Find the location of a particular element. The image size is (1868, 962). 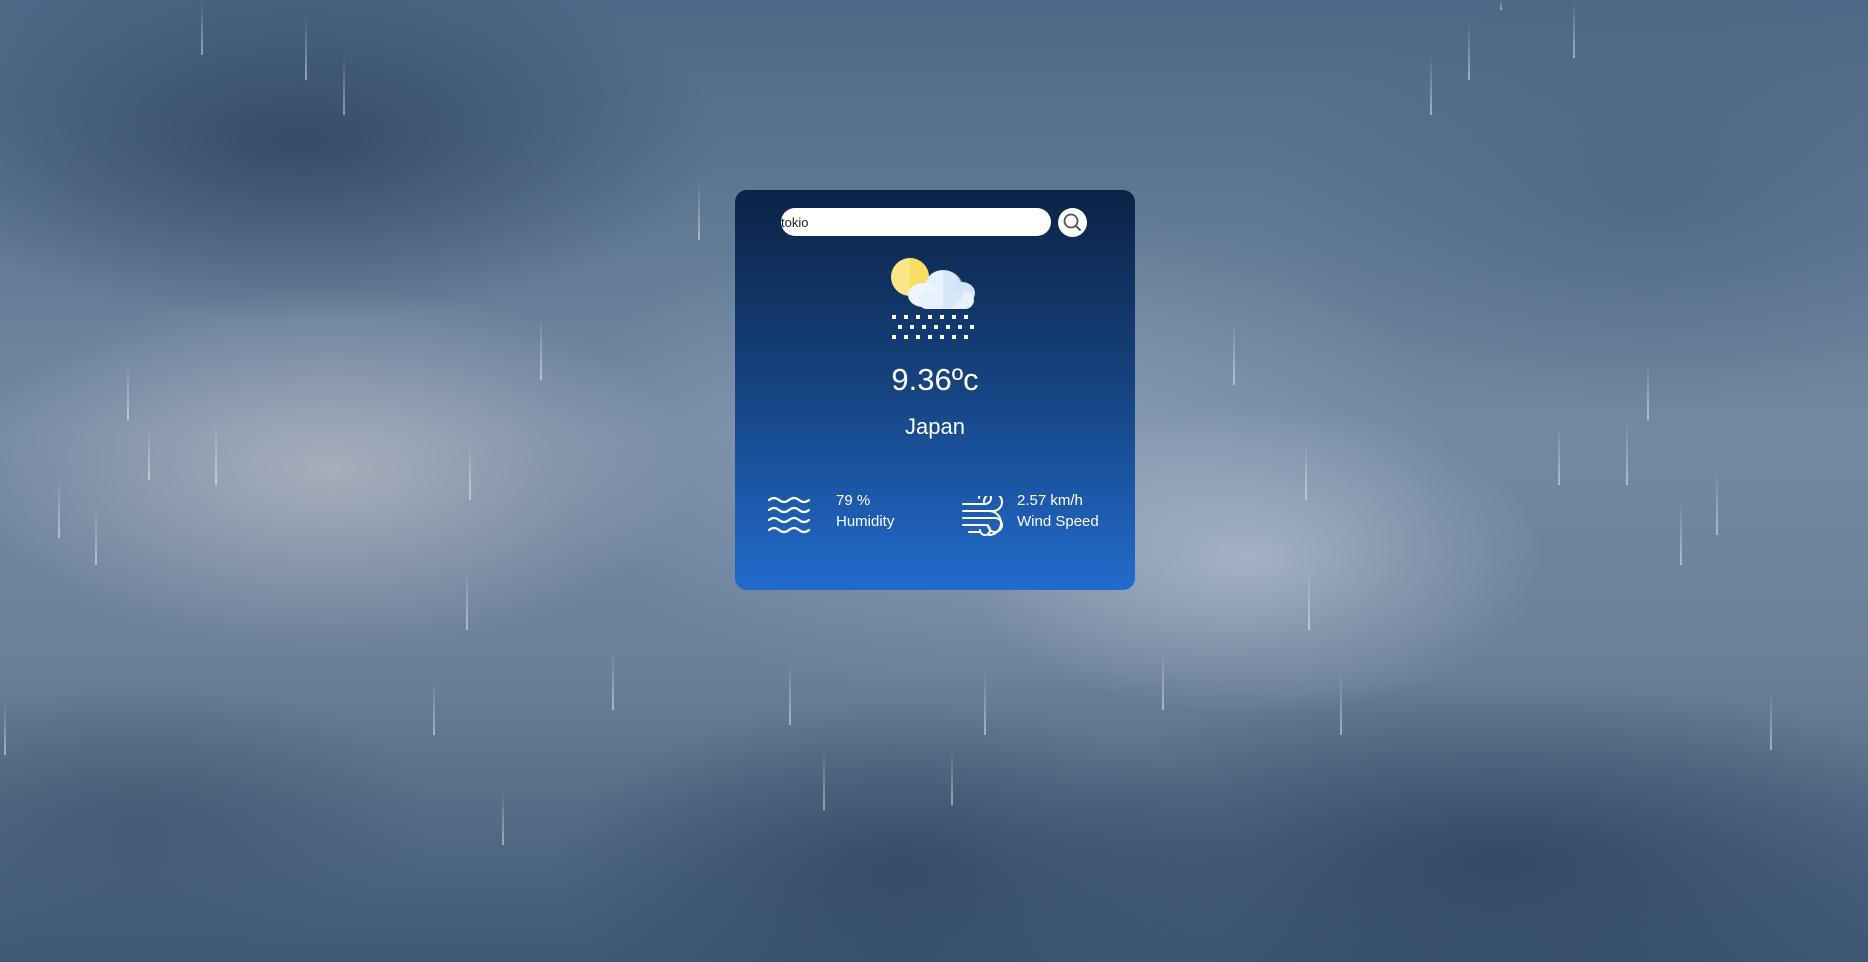

wind-detail: 2.57 km/h Wind Speed is located at coordinates (1046, 515).